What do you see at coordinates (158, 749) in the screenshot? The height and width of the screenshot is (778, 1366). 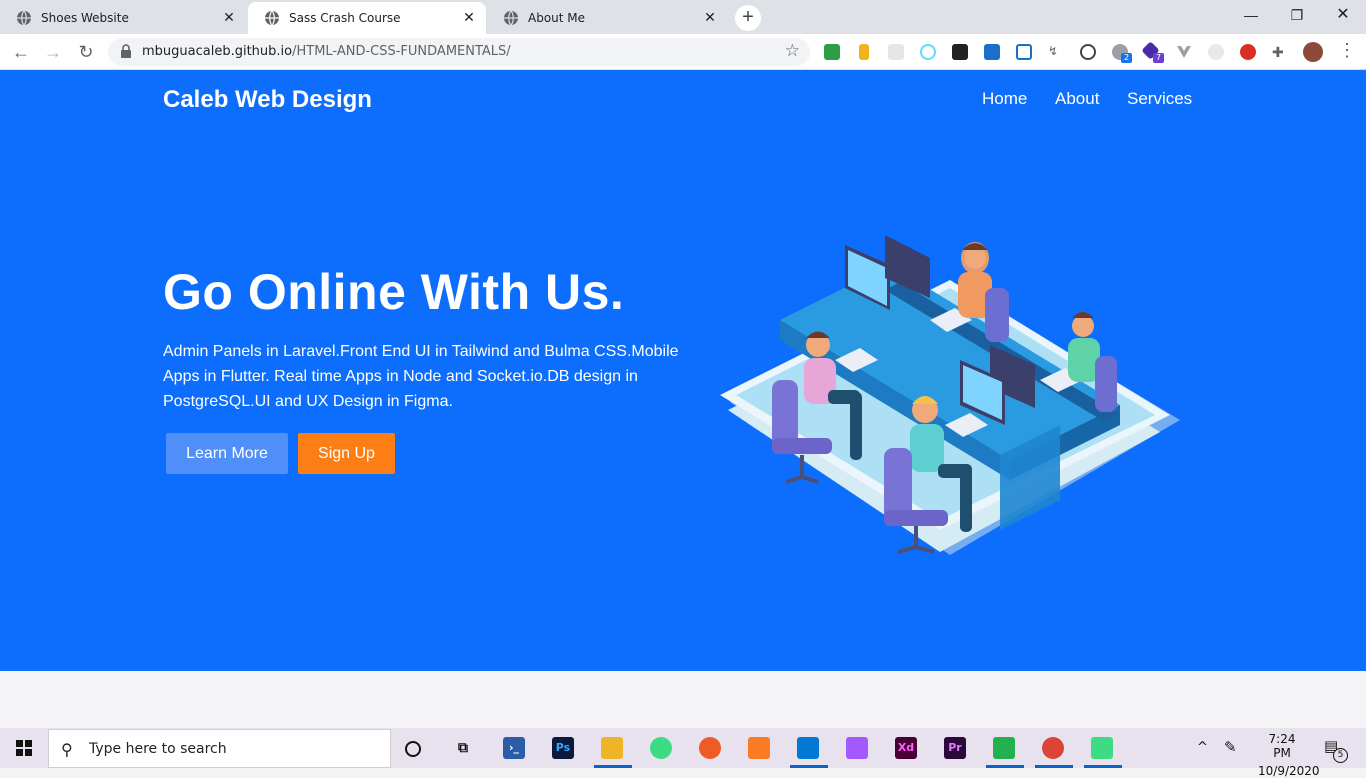 I see `search-placeholder: Type here to search` at bounding box center [158, 749].